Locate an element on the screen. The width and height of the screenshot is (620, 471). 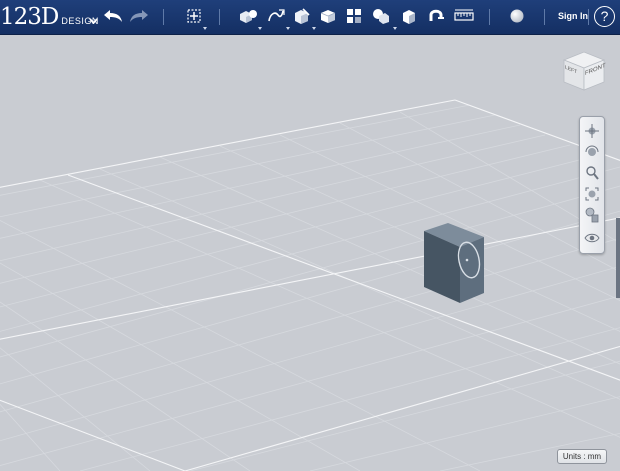
measure-icon is located at coordinates (464, 15).